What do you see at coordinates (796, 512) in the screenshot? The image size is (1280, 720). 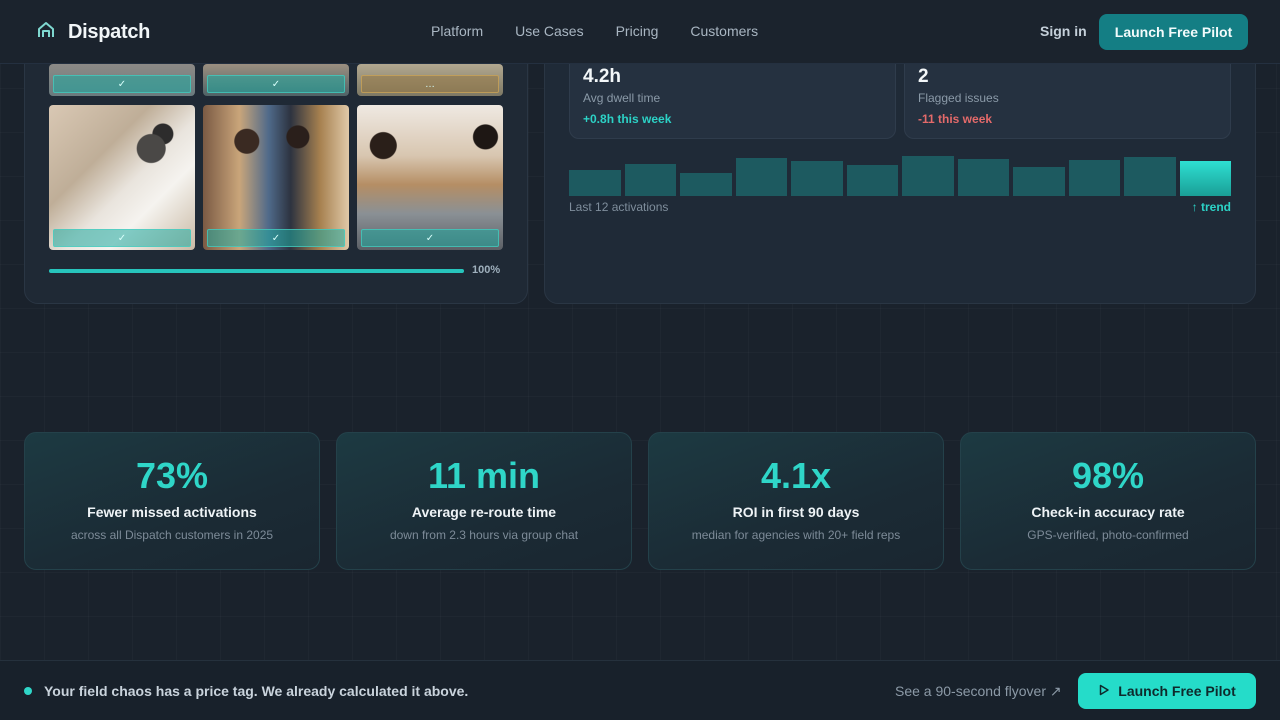 I see `stat-title: ROI in first 90 days` at bounding box center [796, 512].